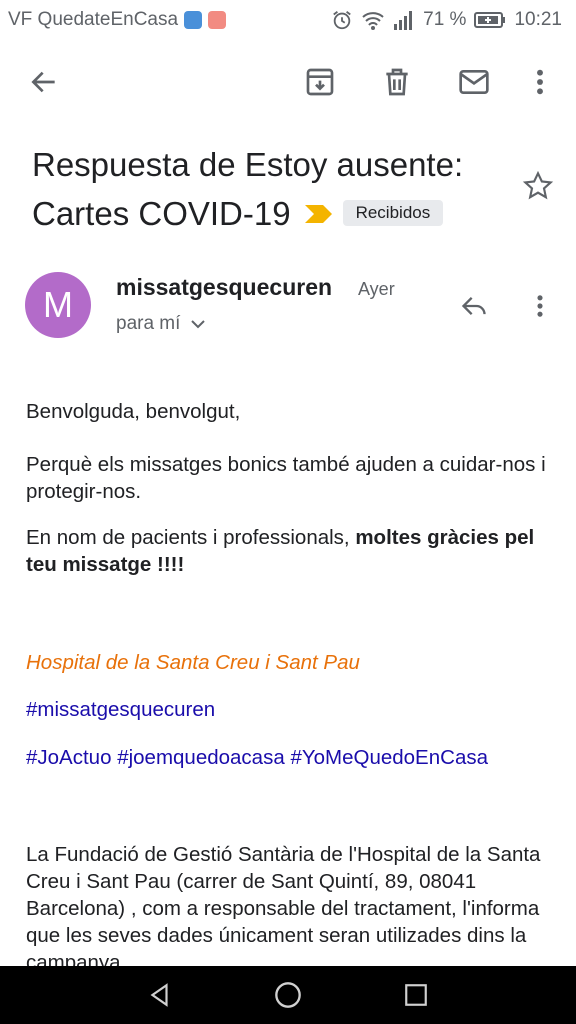 The image size is (576, 1024). I want to click on home-circle-icon, so click(288, 995).